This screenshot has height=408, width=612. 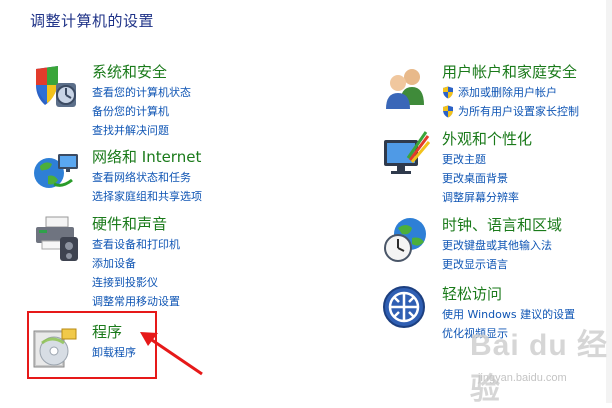 I want to click on link-change-theme: 更改主题, so click(x=487, y=159).